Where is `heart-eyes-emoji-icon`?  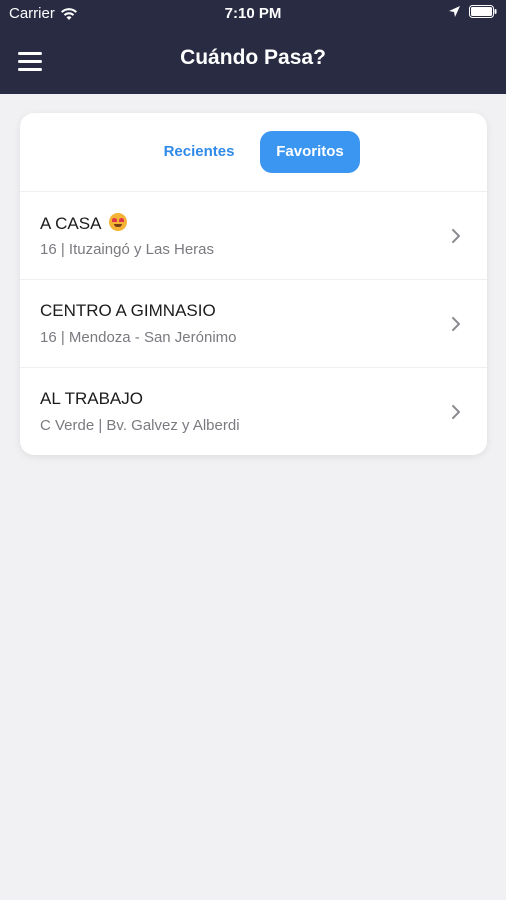
heart-eyes-emoji-icon is located at coordinates (118, 222).